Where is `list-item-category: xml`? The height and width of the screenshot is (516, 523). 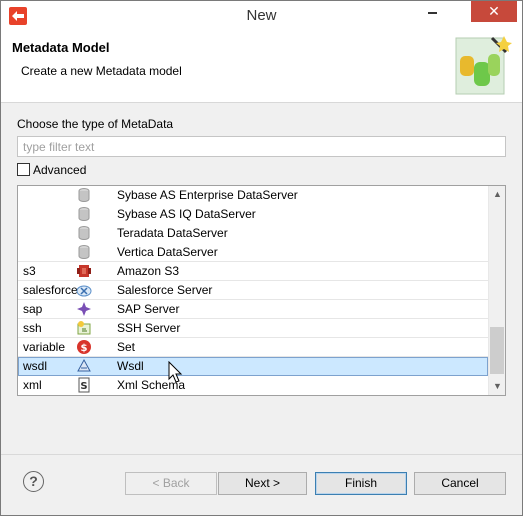 list-item-category: xml is located at coordinates (32, 385).